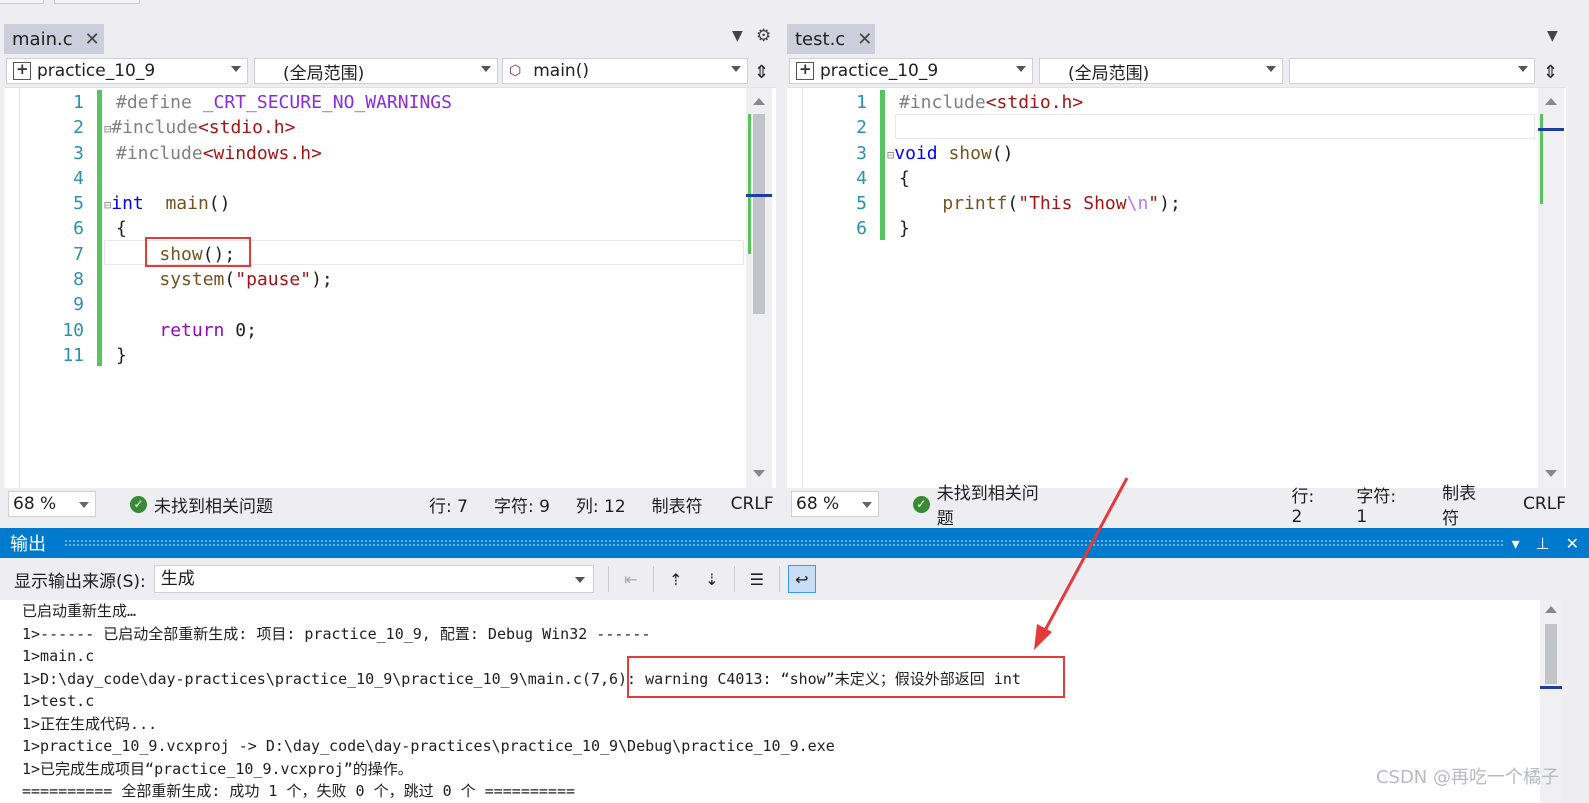  I want to click on line-number: 10, so click(73, 330).